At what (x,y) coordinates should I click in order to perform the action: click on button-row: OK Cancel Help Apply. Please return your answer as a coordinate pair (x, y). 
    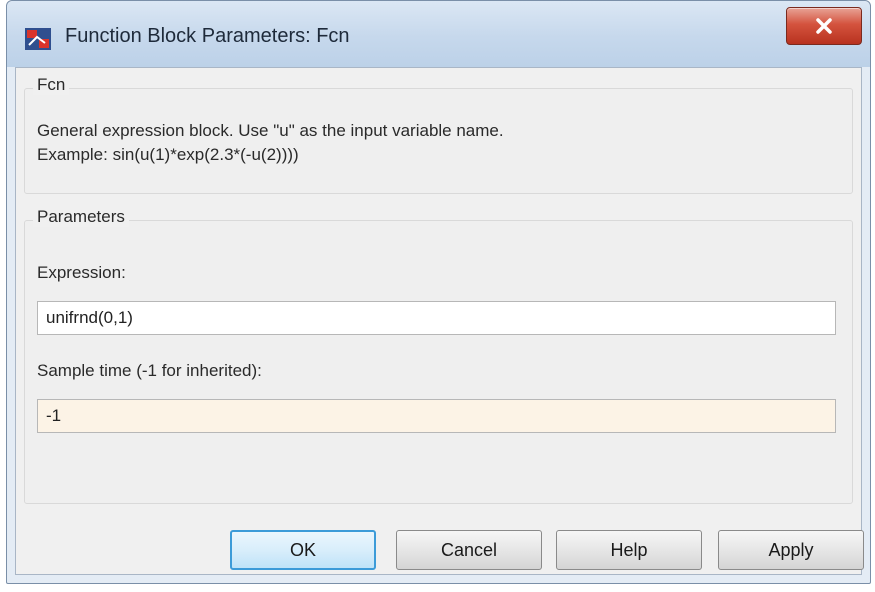
    Looking at the image, I should click on (440, 550).